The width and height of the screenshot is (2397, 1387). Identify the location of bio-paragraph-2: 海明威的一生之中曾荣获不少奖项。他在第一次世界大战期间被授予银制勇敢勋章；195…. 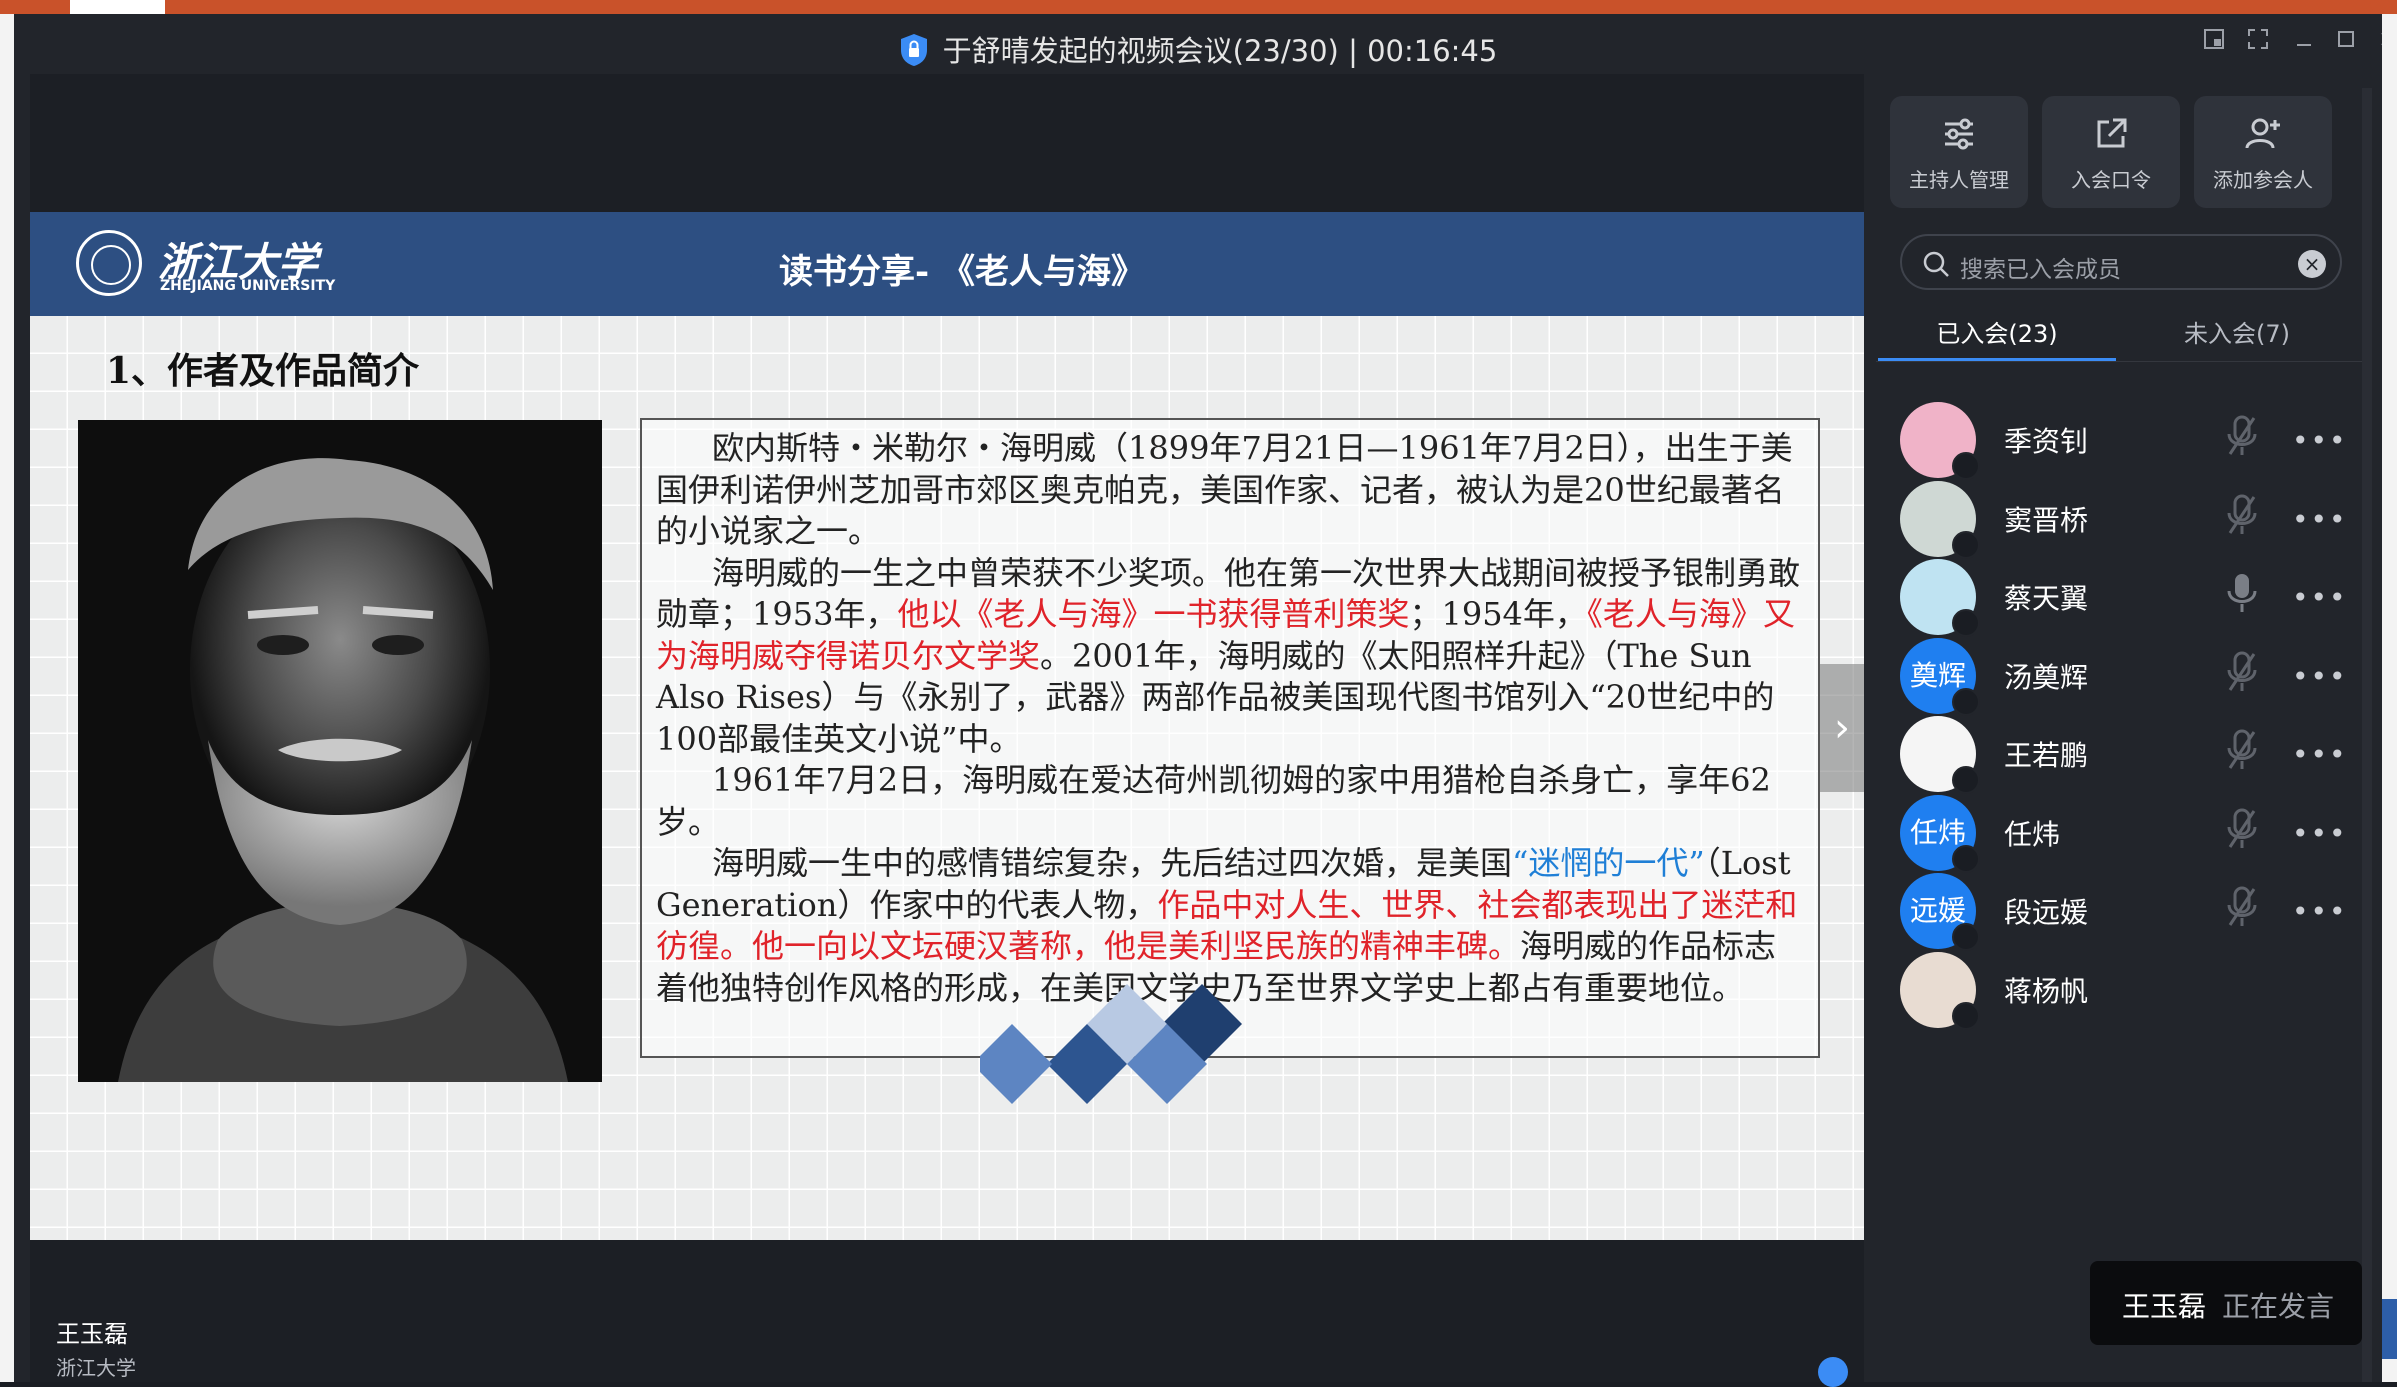
(1230, 657).